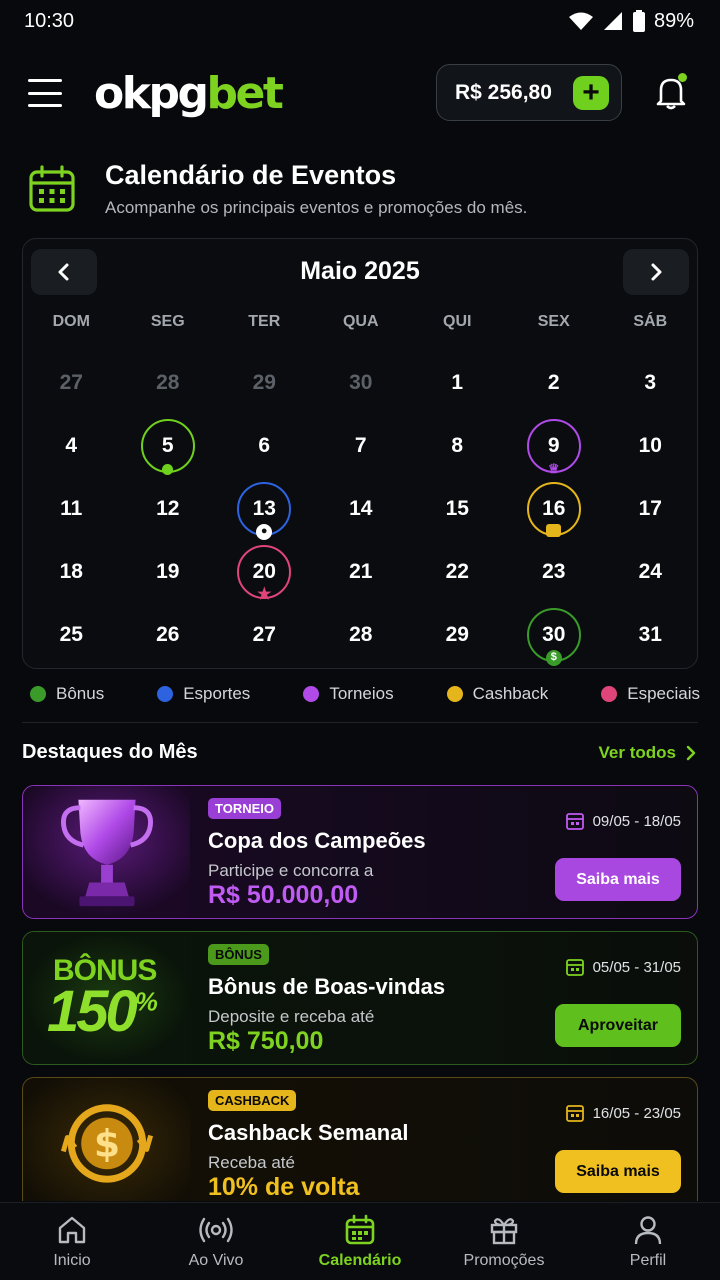 The image size is (720, 1280). What do you see at coordinates (189, 93) in the screenshot?
I see `brand-logo: okpgbet` at bounding box center [189, 93].